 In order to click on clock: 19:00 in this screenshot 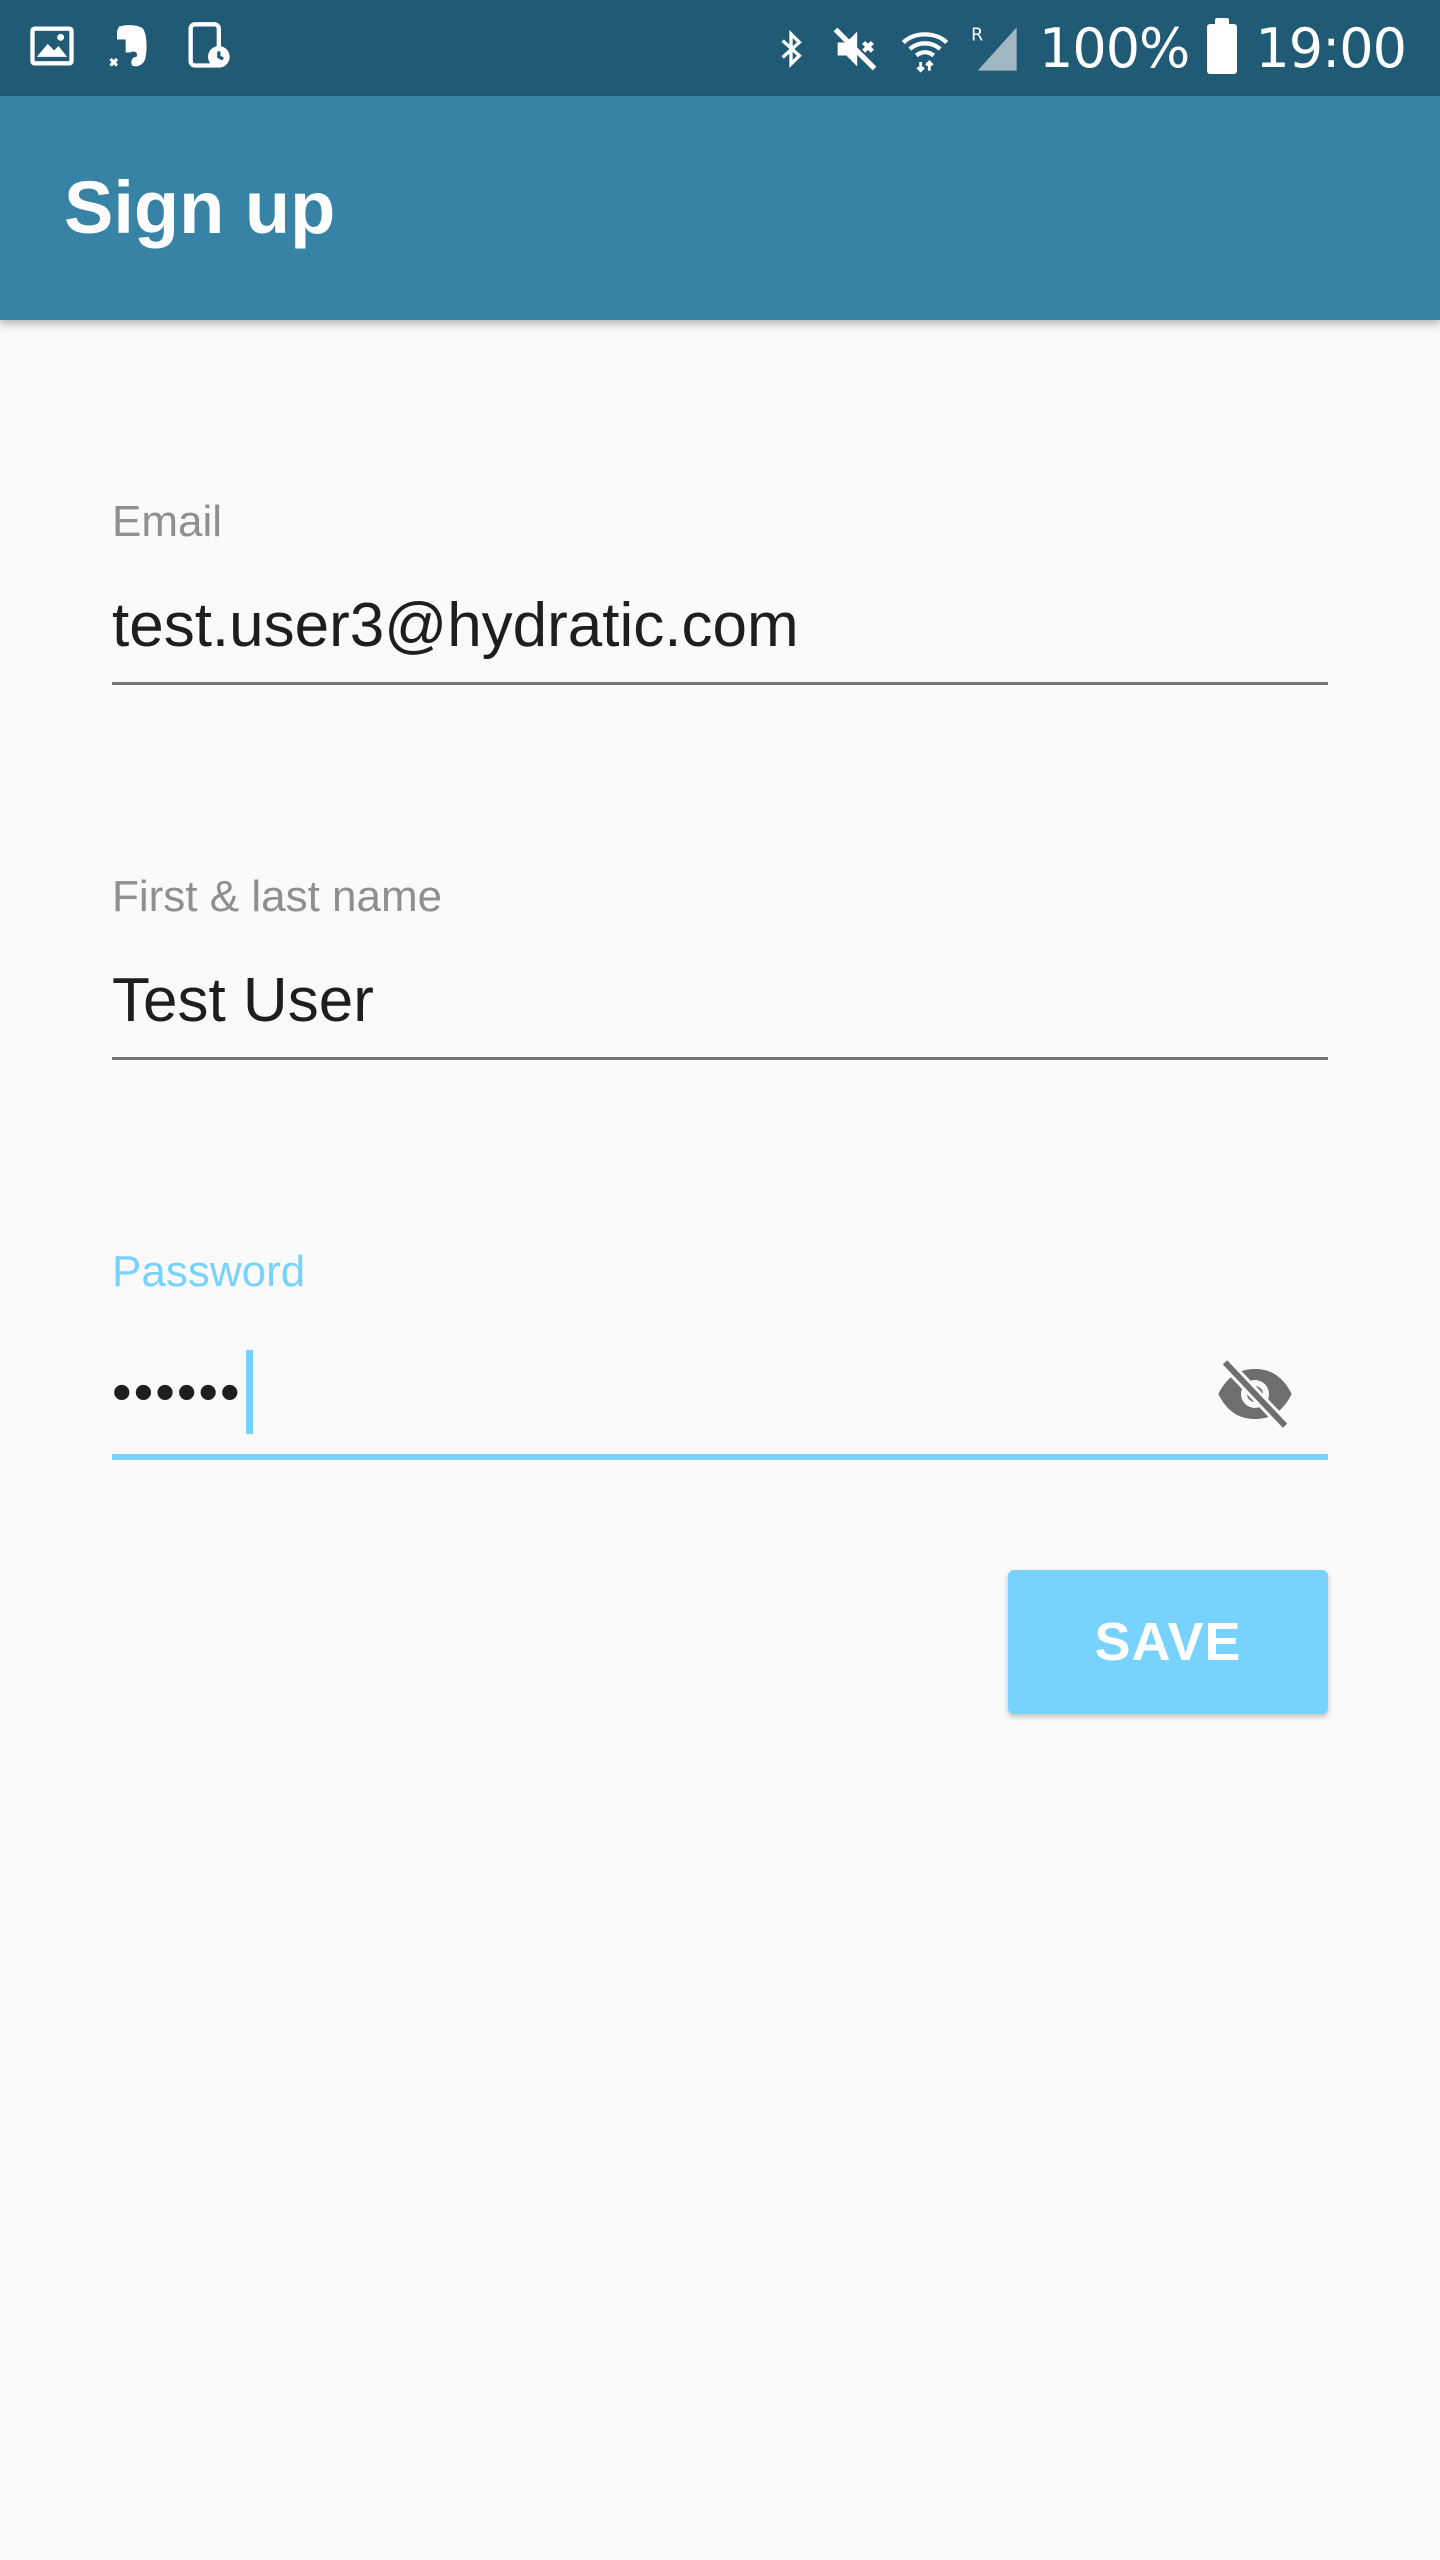, I will do `click(1331, 48)`.